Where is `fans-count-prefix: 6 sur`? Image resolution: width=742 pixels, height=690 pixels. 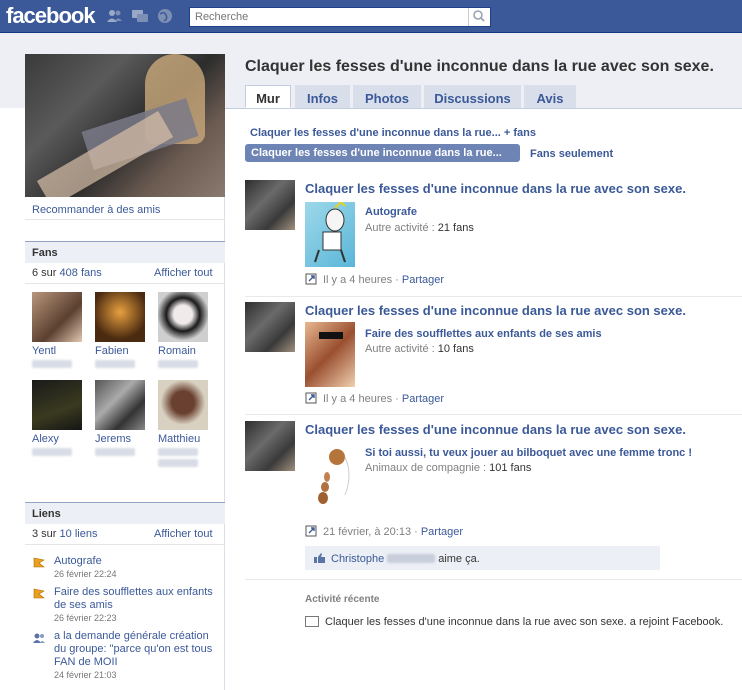 fans-count-prefix: 6 sur is located at coordinates (44, 273).